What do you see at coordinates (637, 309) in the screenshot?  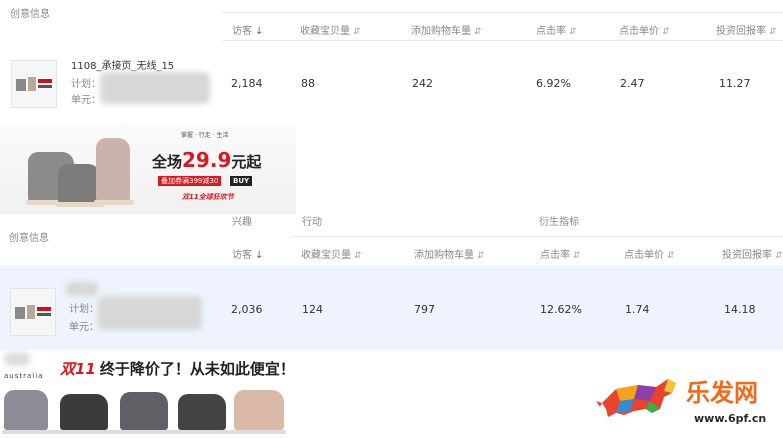 I see `cell-cpc: 1.74` at bounding box center [637, 309].